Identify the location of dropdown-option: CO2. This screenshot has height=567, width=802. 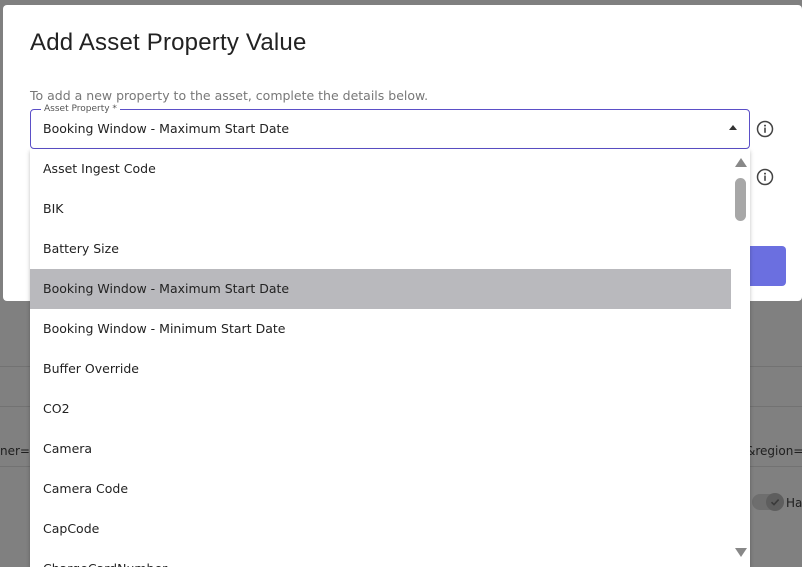
(380, 409).